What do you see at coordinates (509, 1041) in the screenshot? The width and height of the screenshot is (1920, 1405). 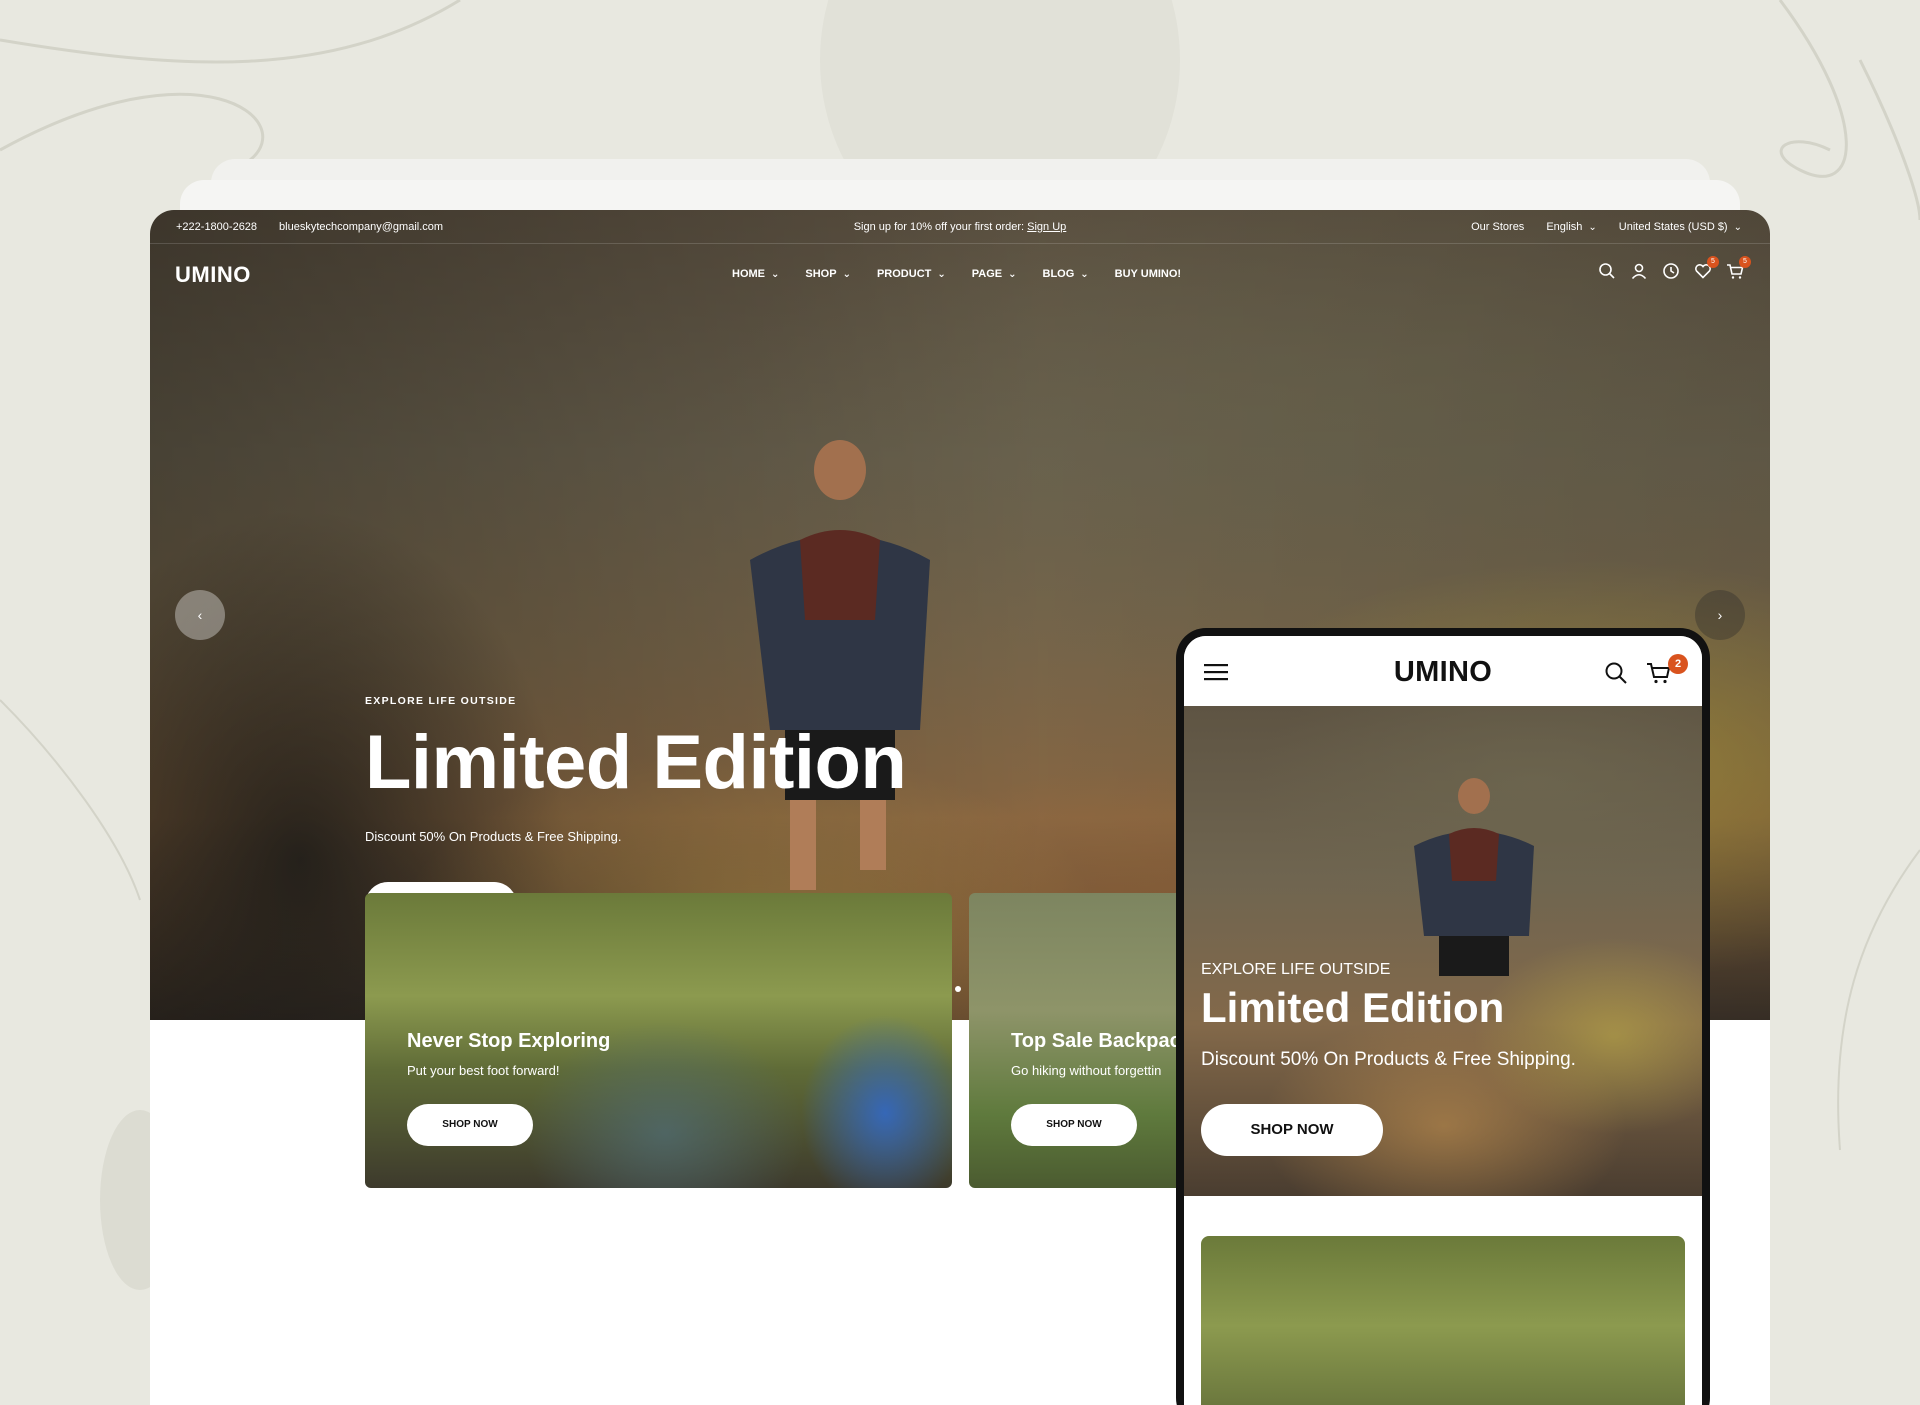 I see `card-title: Never Stop Exploring` at bounding box center [509, 1041].